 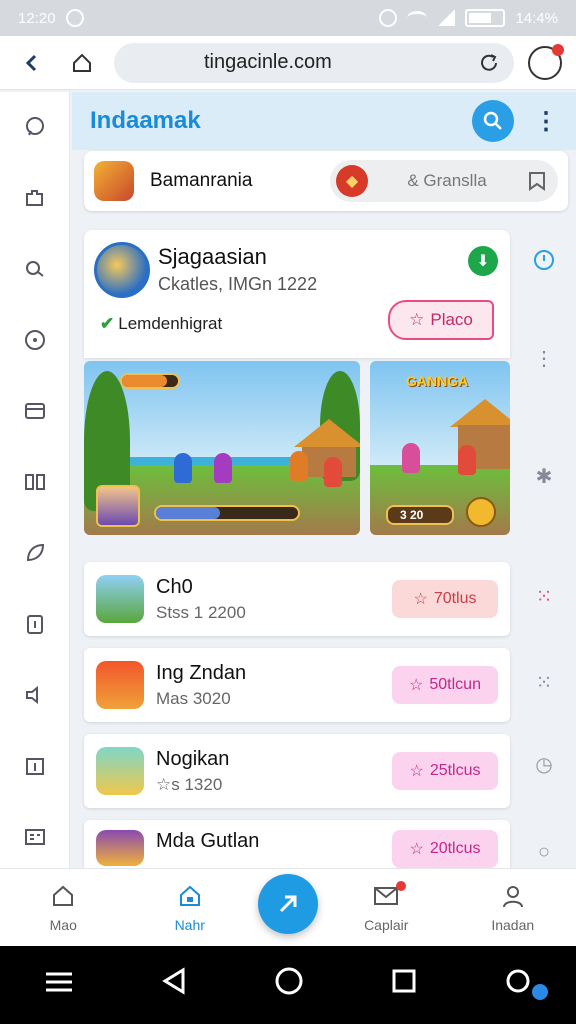 I want to click on circle-icon: ○, so click(x=544, y=852).